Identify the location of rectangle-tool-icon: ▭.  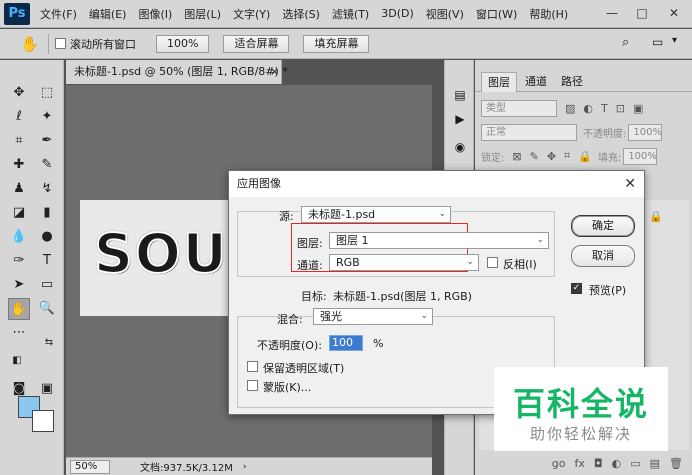
(47, 285).